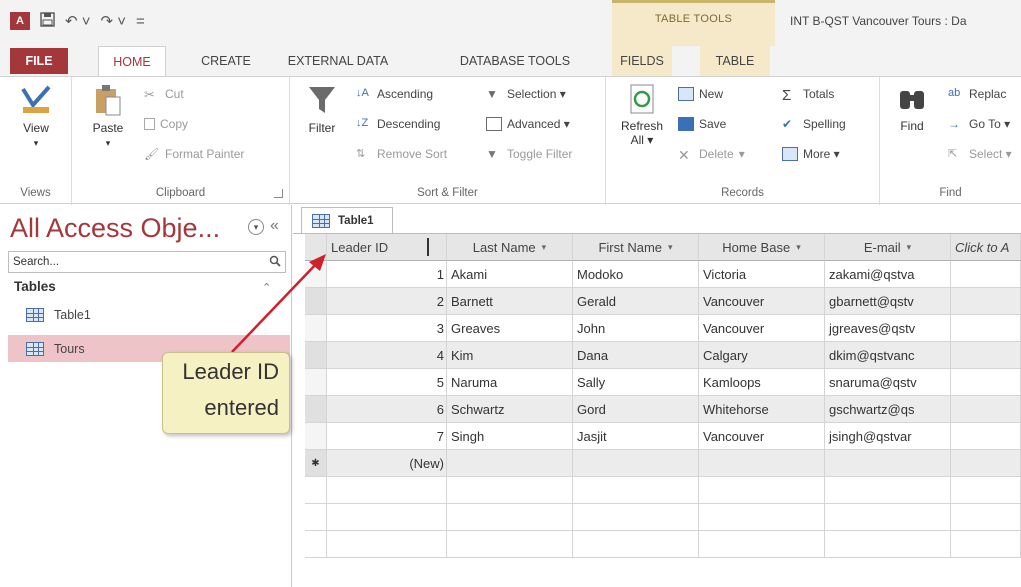 The height and width of the screenshot is (587, 1021). What do you see at coordinates (515, 61) in the screenshot?
I see `tab-database-tools: DATABASE TOOLS` at bounding box center [515, 61].